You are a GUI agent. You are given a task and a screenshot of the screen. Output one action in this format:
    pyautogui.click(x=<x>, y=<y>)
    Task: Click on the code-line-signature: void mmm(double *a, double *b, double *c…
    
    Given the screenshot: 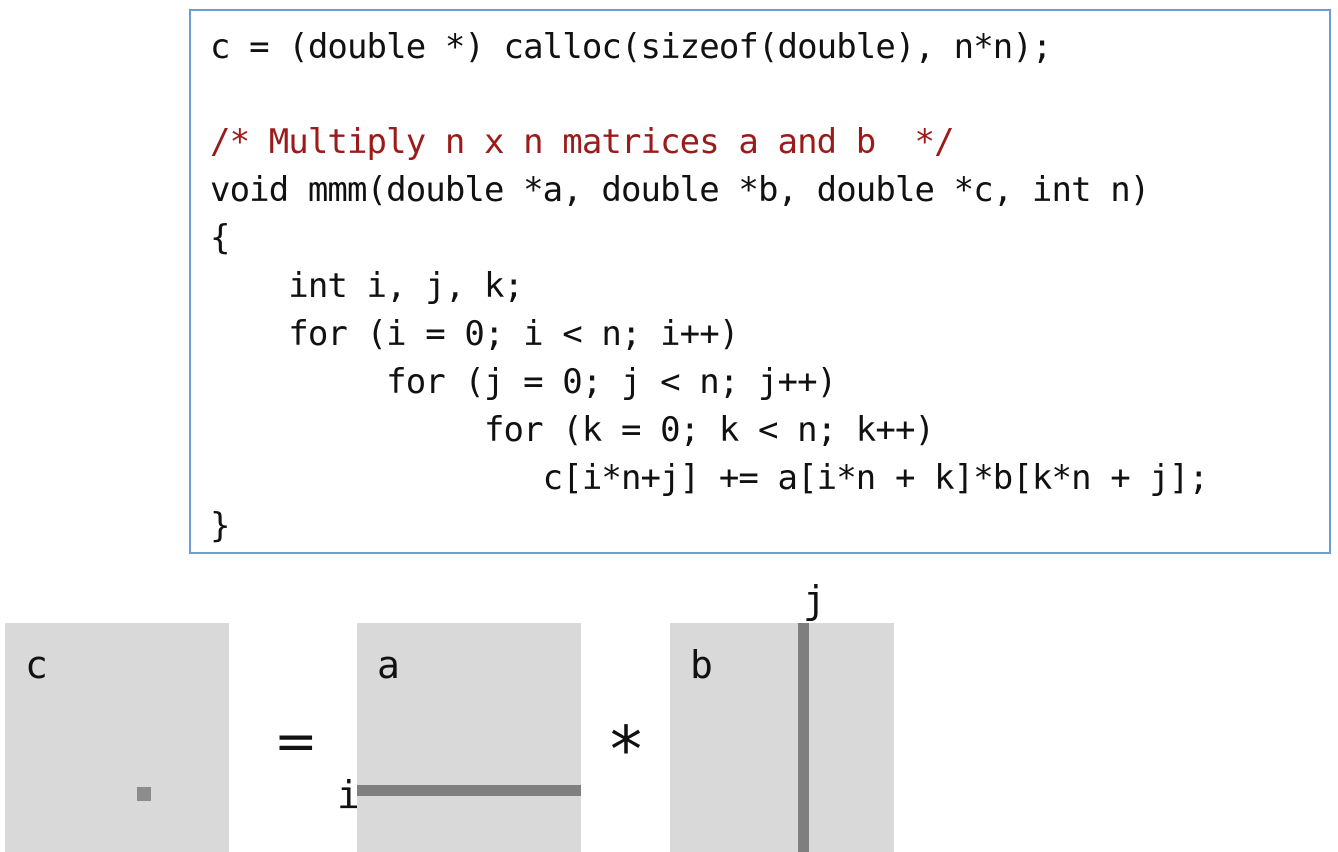 What is the action you would take?
    pyautogui.click(x=680, y=190)
    